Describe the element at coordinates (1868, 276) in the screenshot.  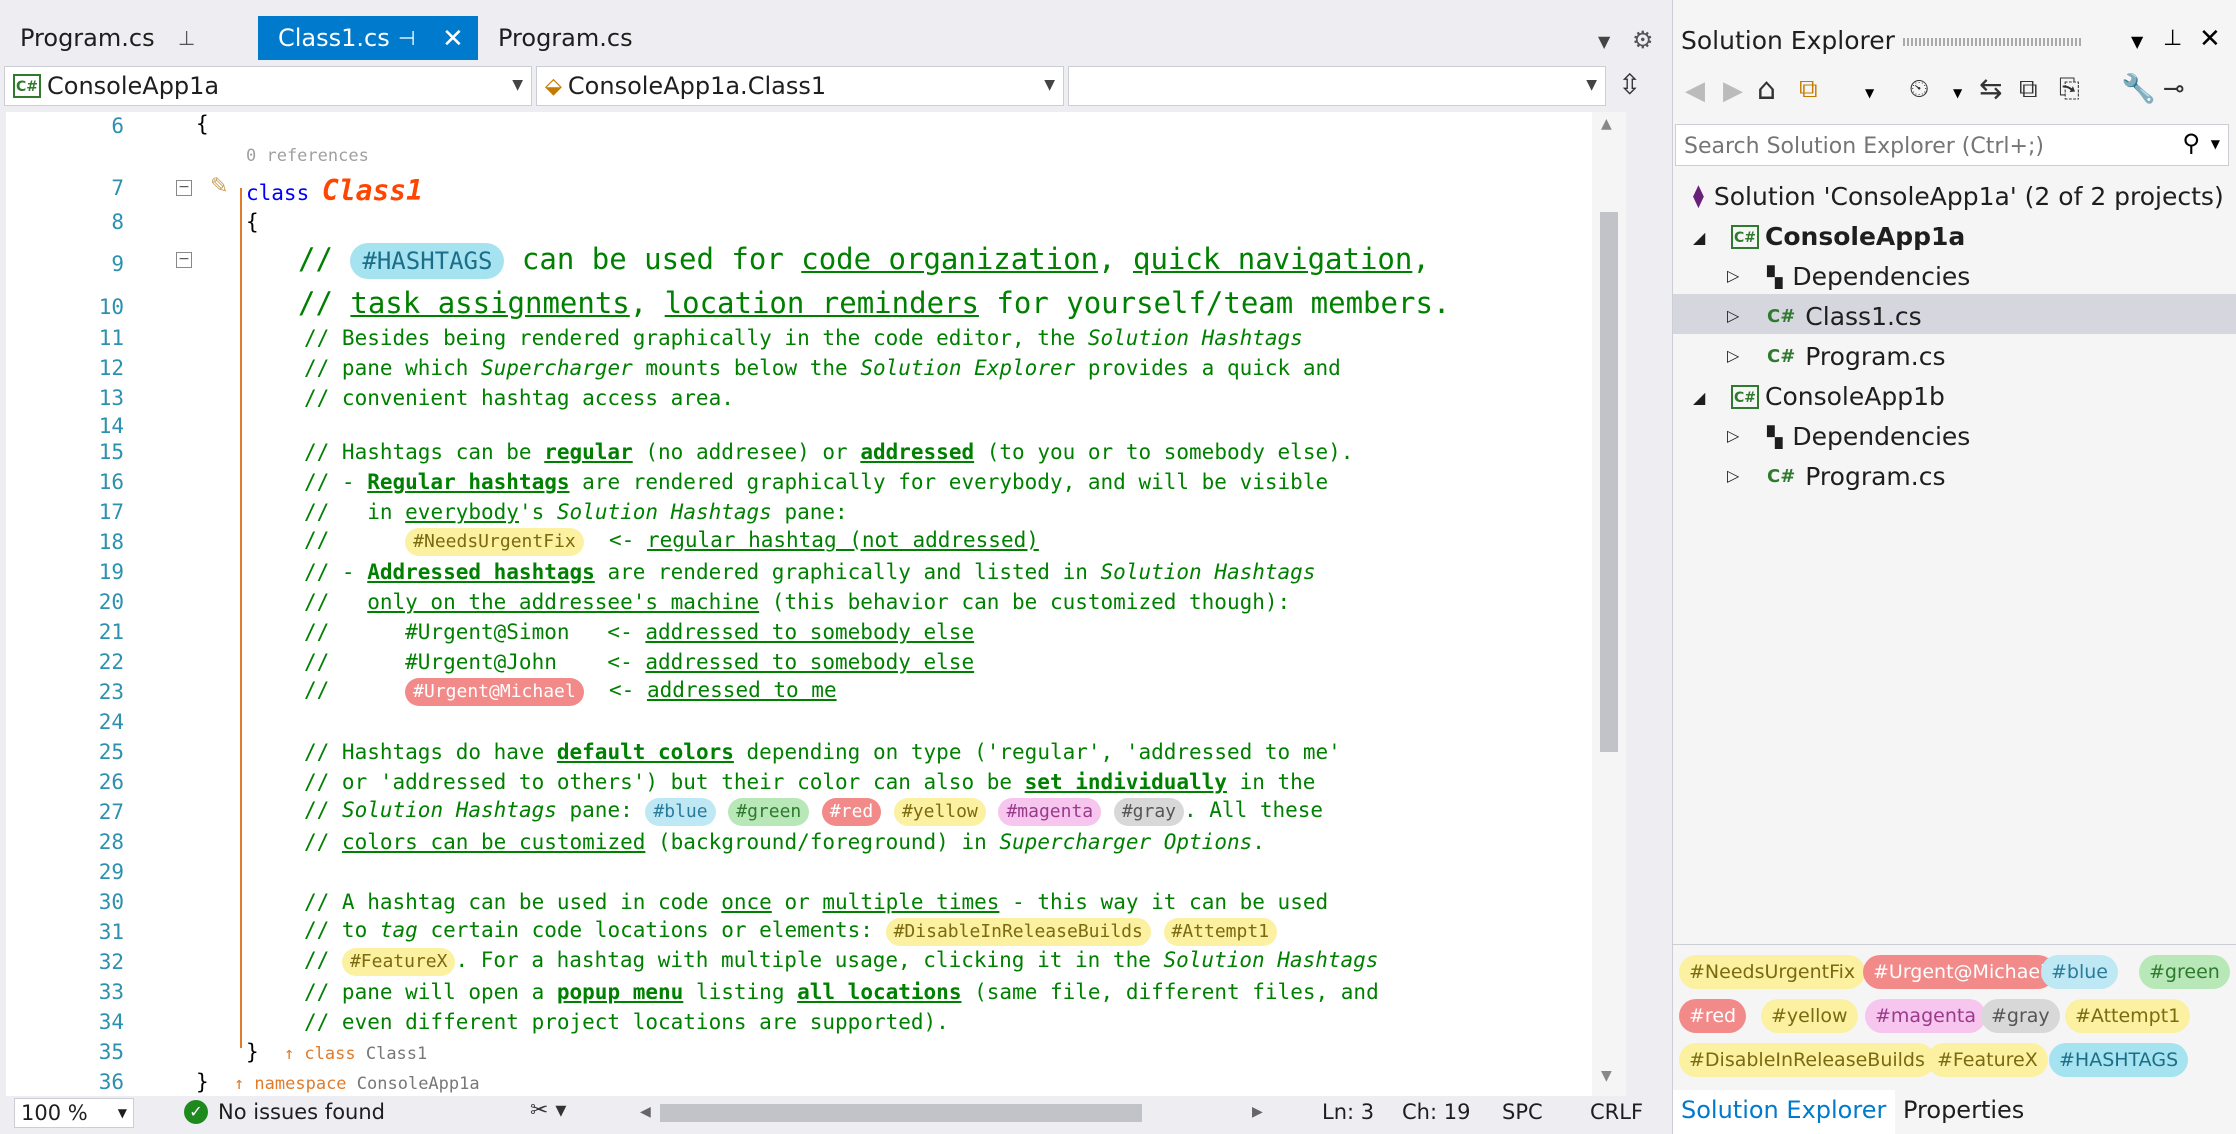
I see `tree-dependencies-a: ▚ Dependencies` at that location.